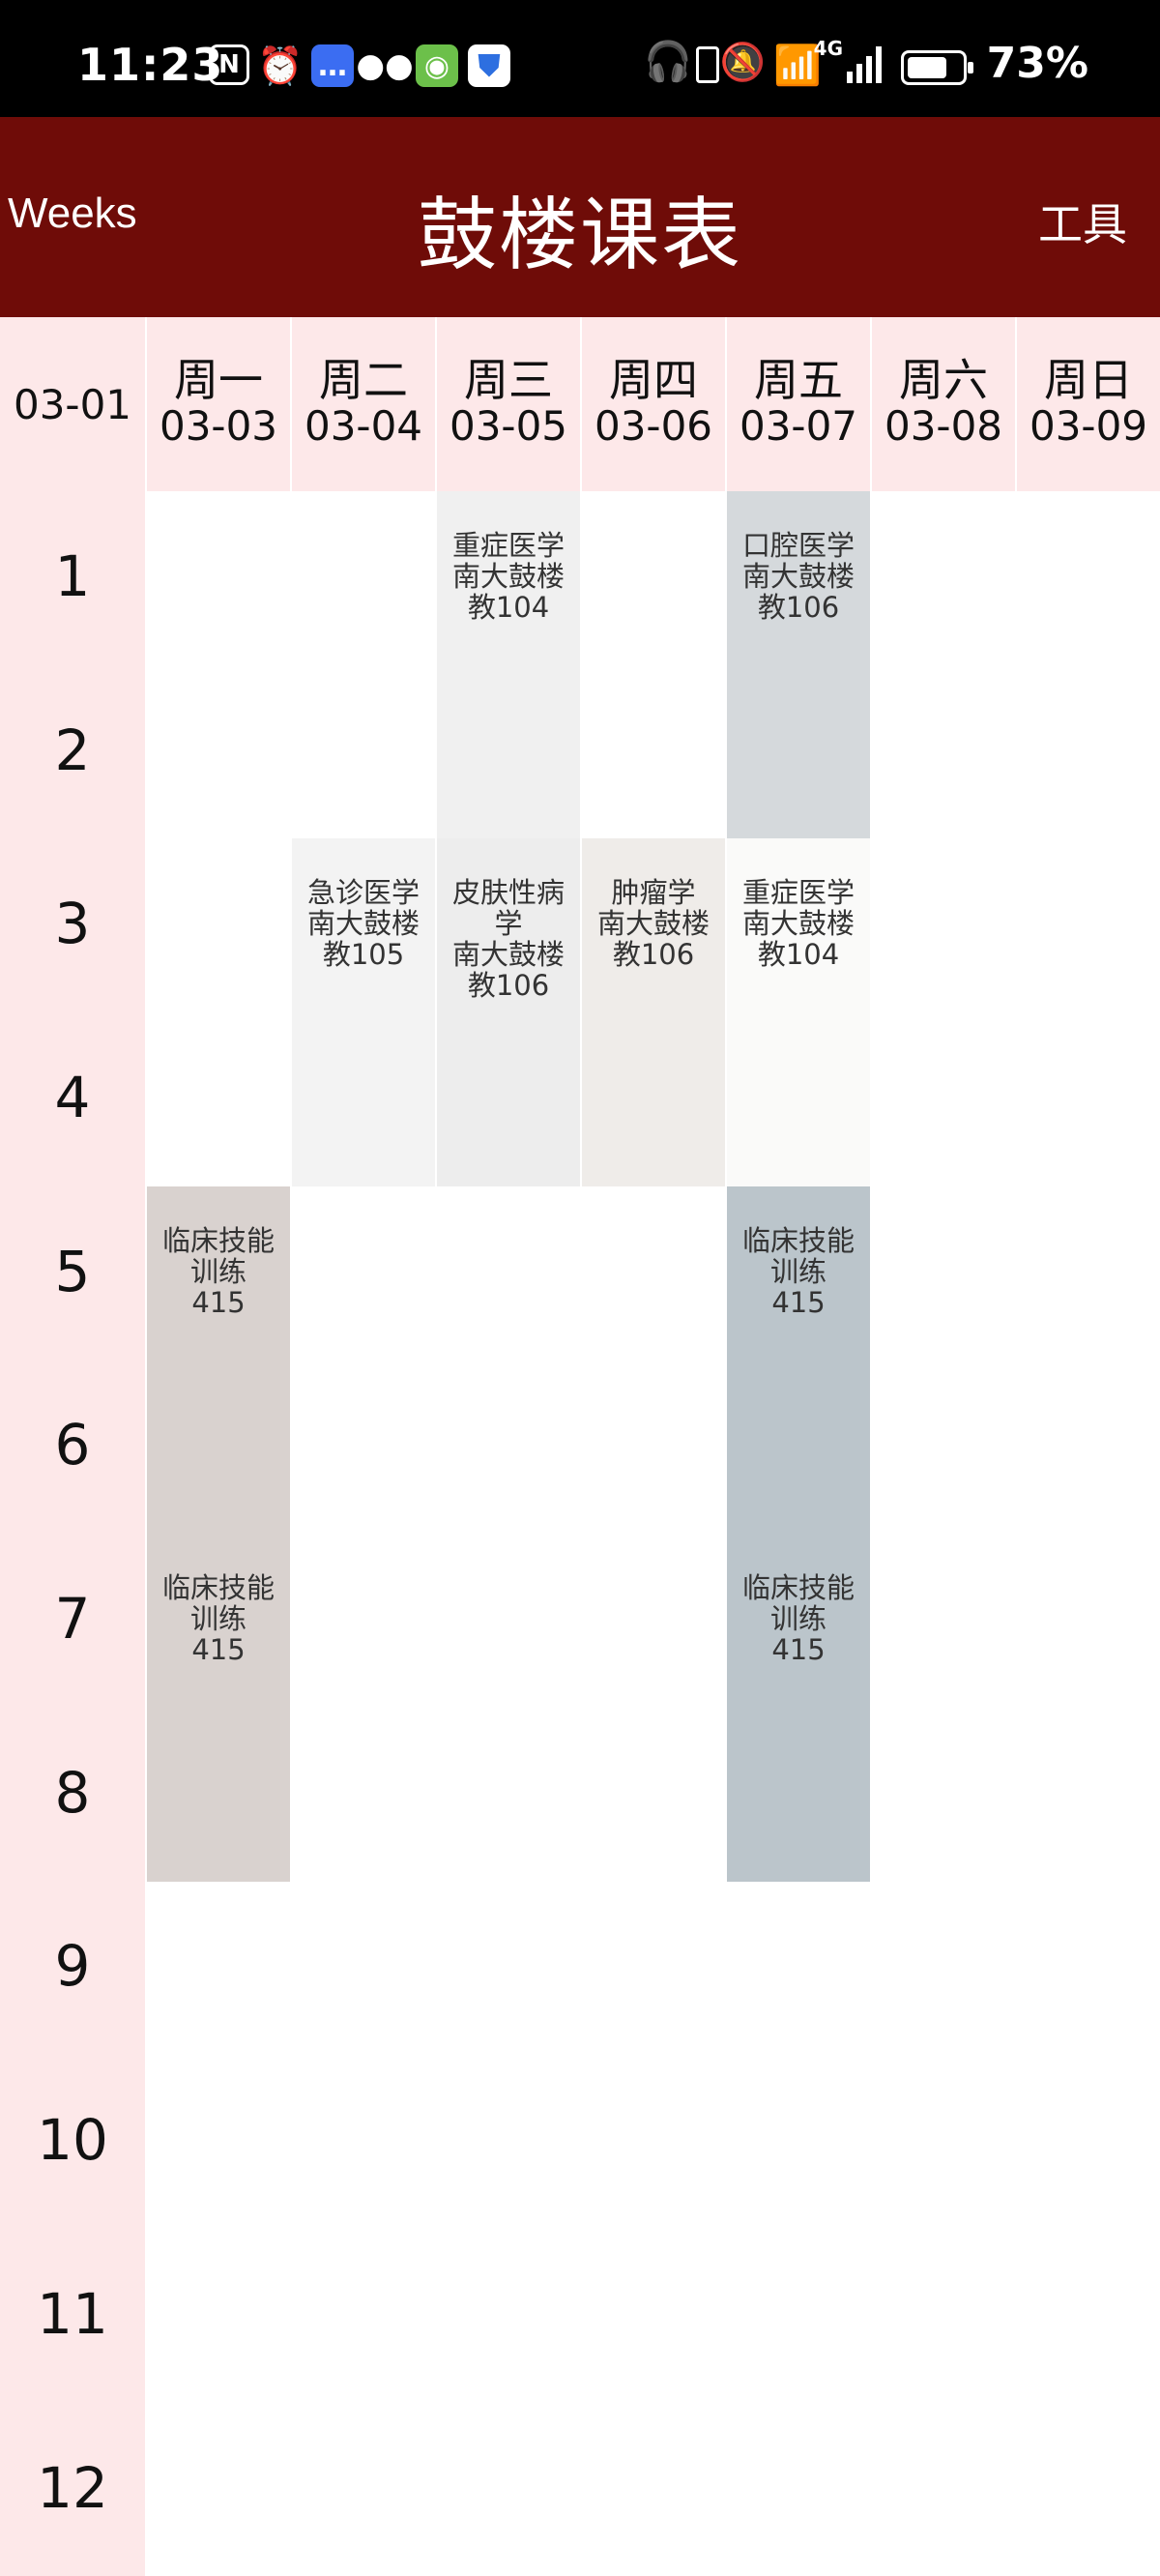 This screenshot has height=2576, width=1160. I want to click on day-name: 周日, so click(1088, 380).